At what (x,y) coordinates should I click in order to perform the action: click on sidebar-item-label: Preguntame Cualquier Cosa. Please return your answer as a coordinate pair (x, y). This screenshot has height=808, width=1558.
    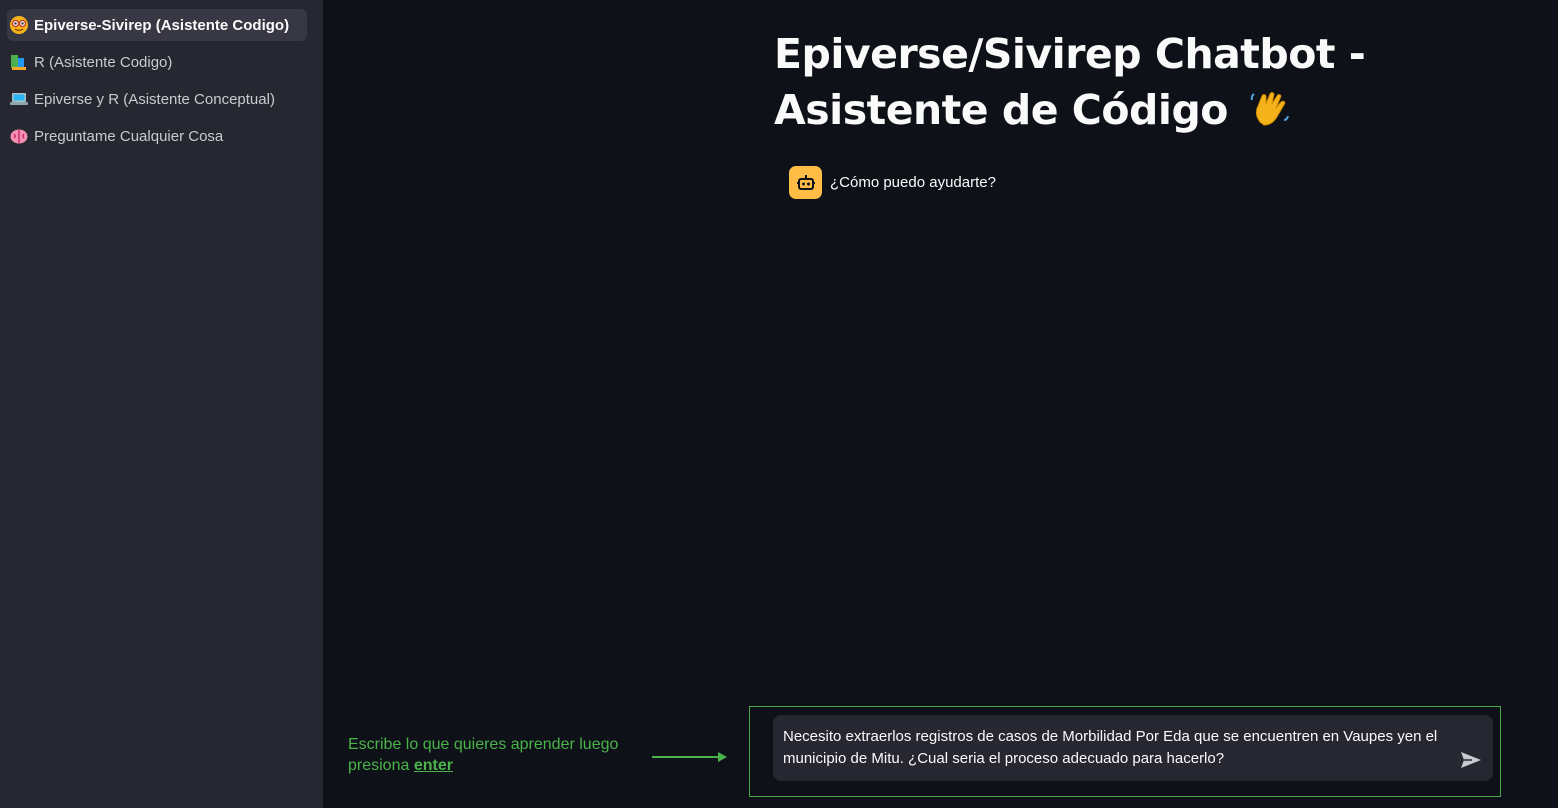
    Looking at the image, I should click on (129, 136).